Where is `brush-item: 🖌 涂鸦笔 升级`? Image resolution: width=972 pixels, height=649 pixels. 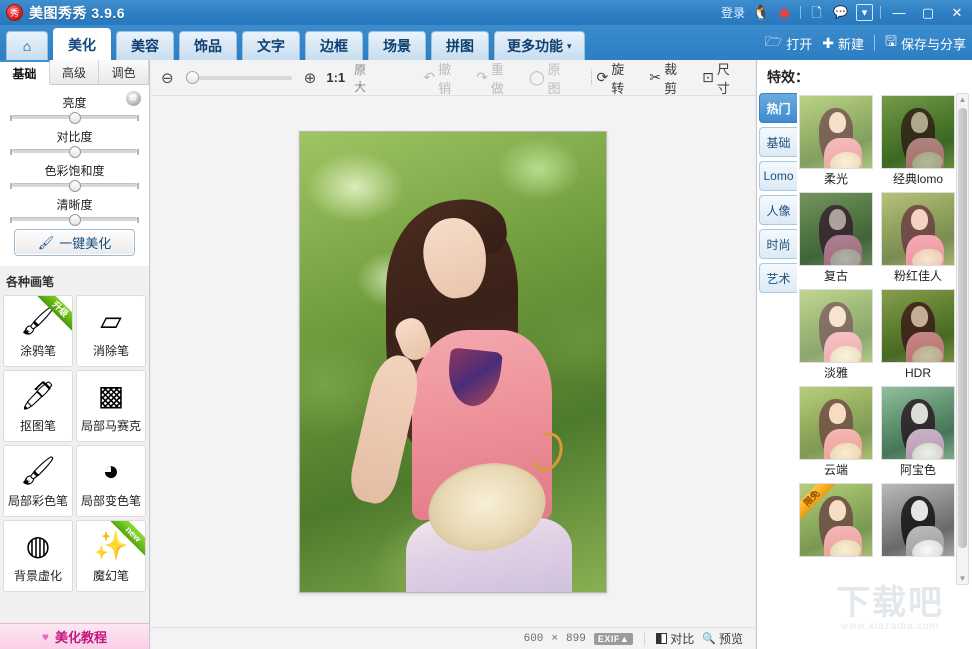 brush-item: 🖌 涂鸦笔 升级 is located at coordinates (38, 331).